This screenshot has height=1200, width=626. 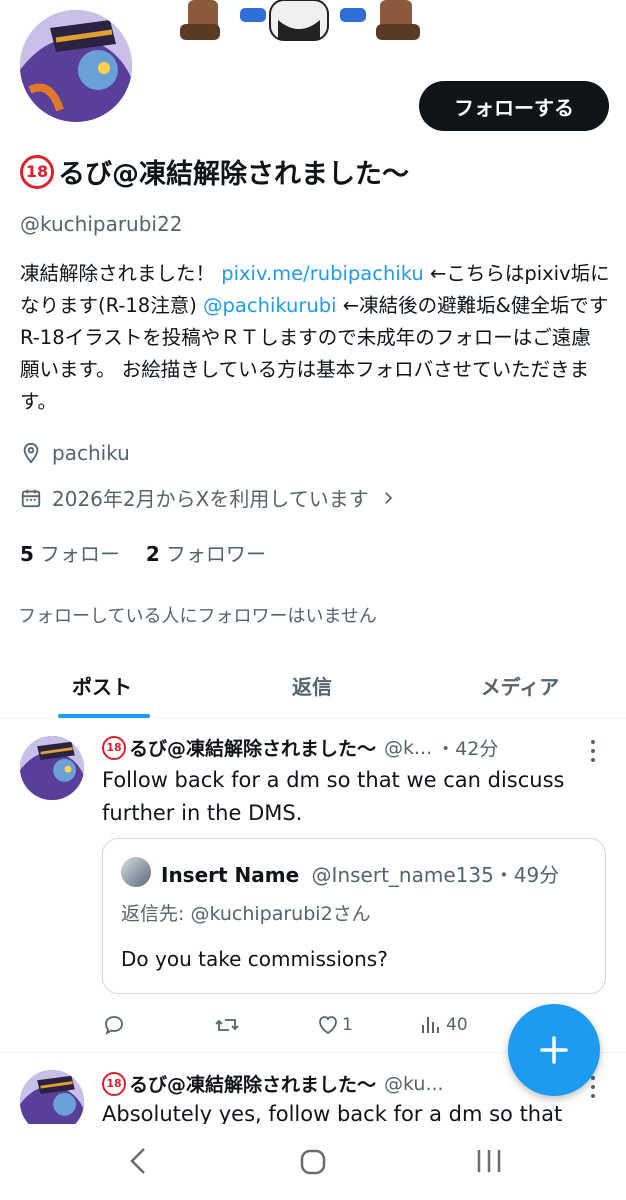 I want to click on compose-plus-icon, so click(x=554, y=1050).